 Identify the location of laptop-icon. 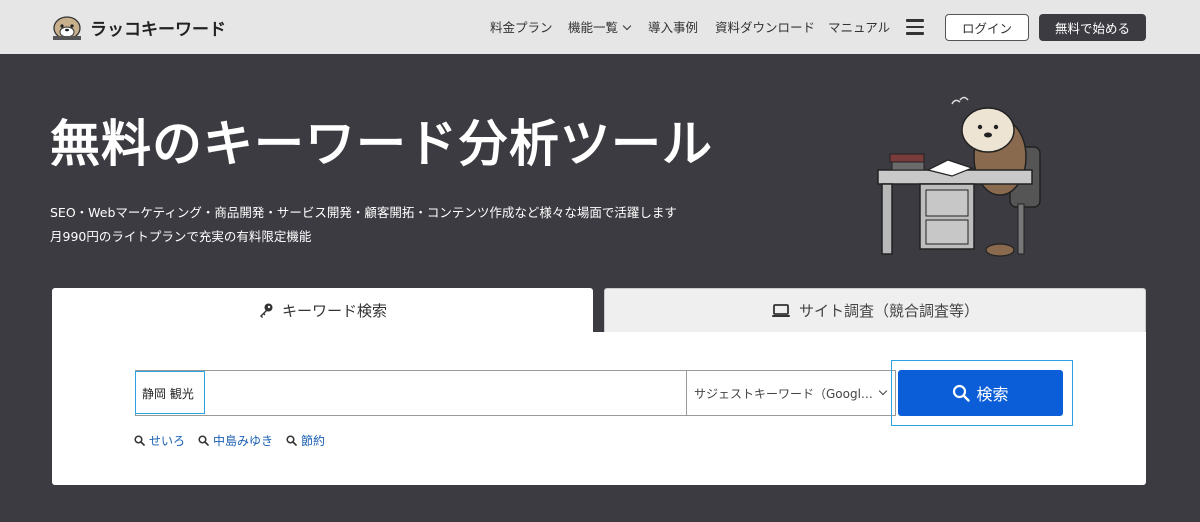
(780, 310).